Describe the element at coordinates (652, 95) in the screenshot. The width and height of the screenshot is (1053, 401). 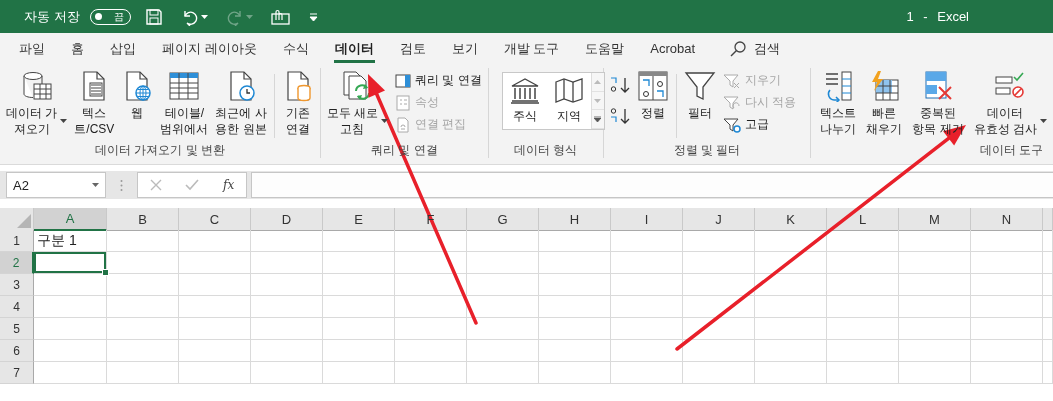
I see `ribbon-button: 정렬` at that location.